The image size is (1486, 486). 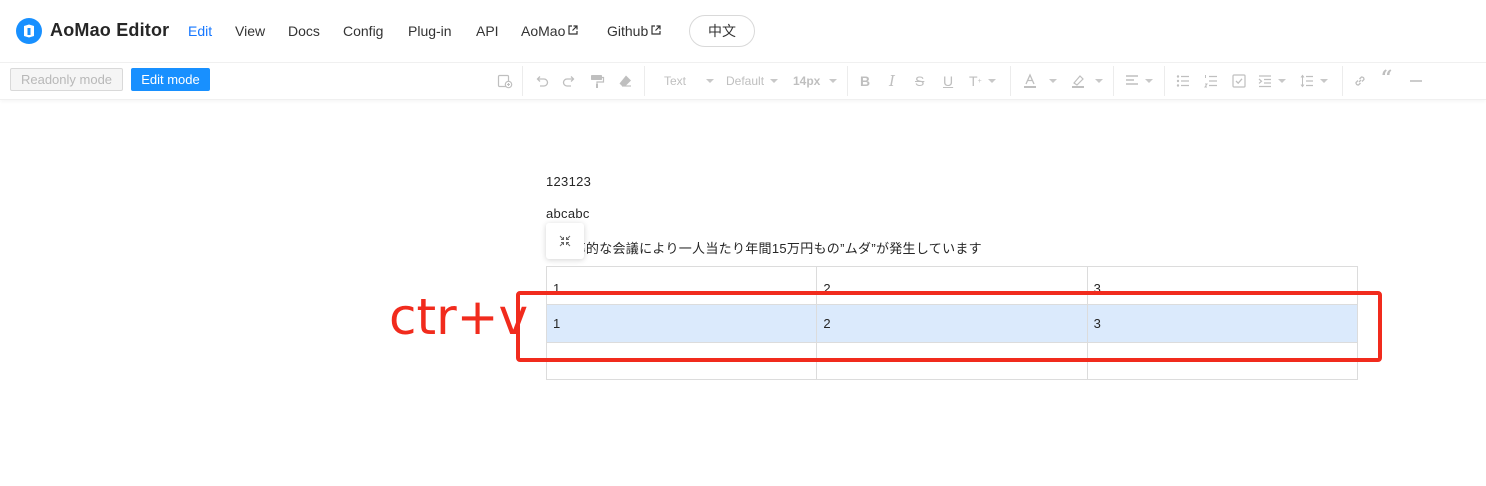 What do you see at coordinates (675, 81) in the screenshot?
I see `heading-select-value: Text` at bounding box center [675, 81].